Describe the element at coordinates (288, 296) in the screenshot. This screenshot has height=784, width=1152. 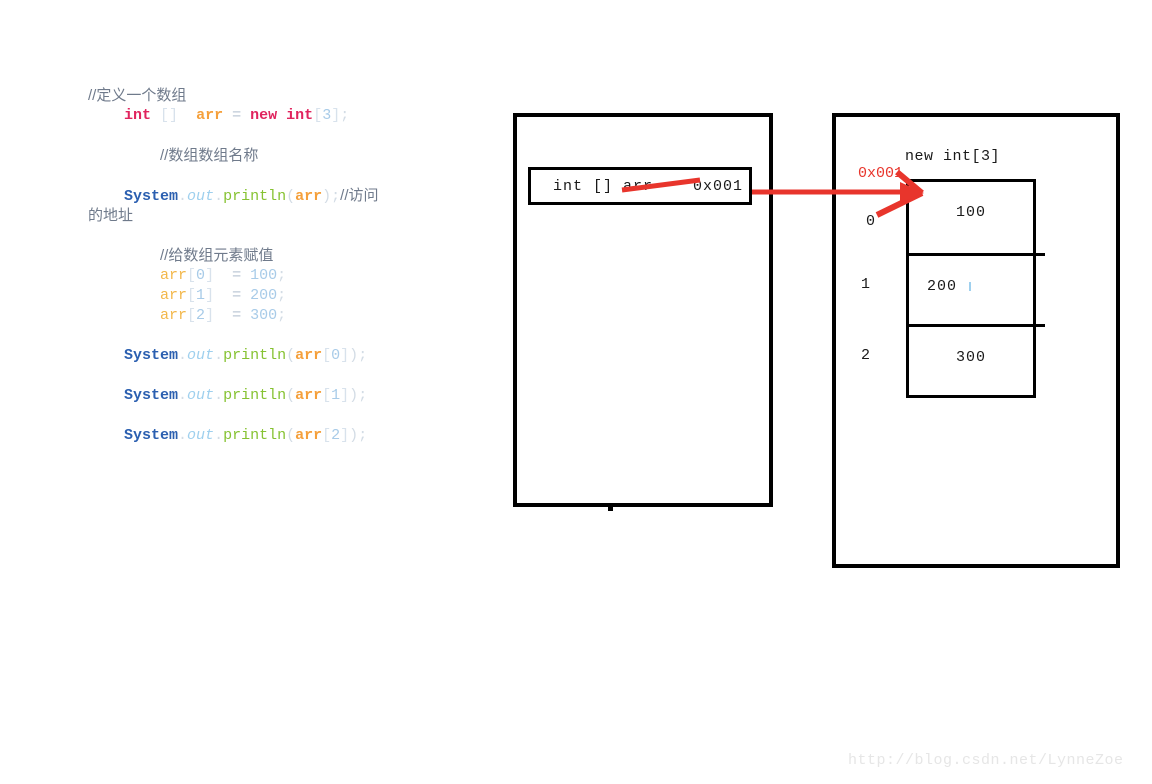
I see `code-line: arr[1] = 200;` at that location.